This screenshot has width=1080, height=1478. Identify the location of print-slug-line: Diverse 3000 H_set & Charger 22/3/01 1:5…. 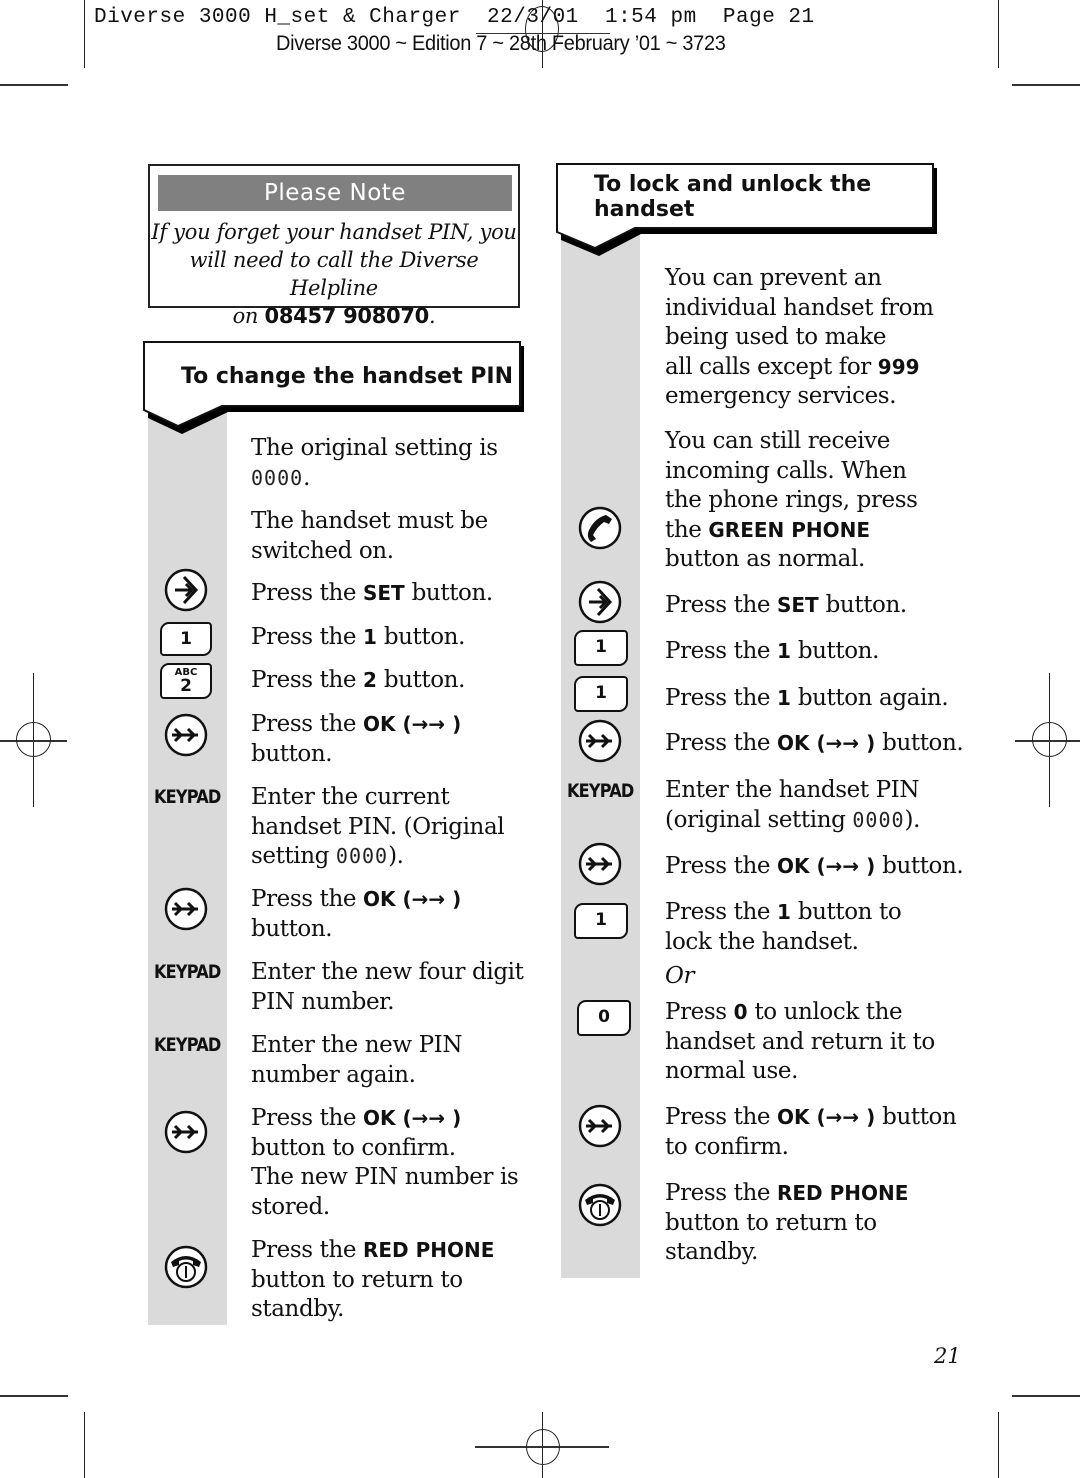
(454, 17).